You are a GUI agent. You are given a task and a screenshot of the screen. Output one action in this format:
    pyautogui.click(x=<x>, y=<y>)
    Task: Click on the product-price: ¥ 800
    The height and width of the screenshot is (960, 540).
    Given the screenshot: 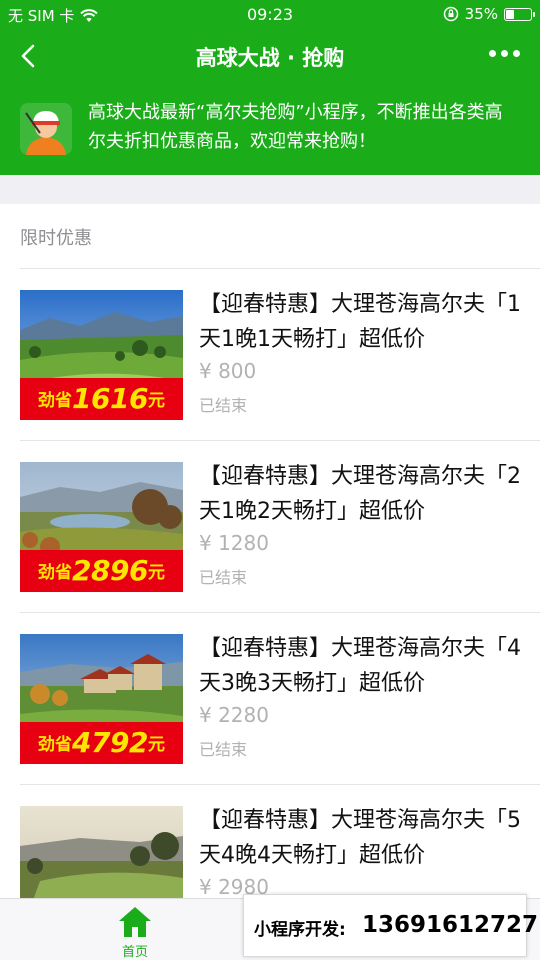 What is the action you would take?
    pyautogui.click(x=228, y=371)
    